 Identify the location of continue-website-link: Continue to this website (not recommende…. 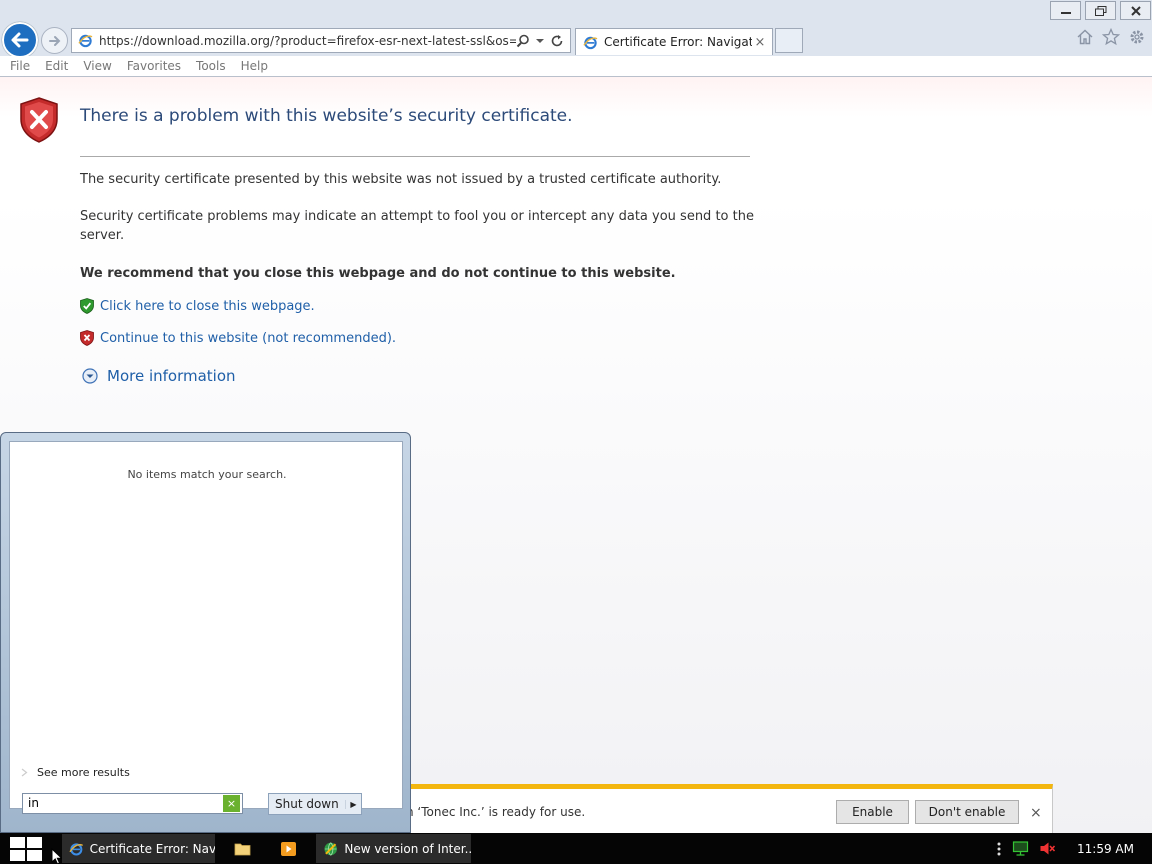
(238, 338).